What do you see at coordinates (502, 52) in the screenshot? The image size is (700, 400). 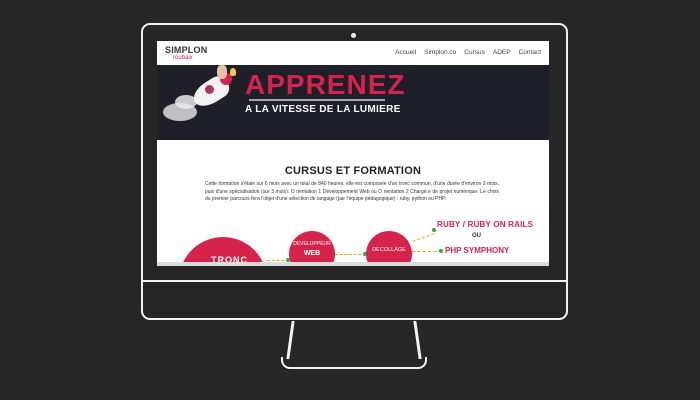 I see `nav-adep: ADEP` at bounding box center [502, 52].